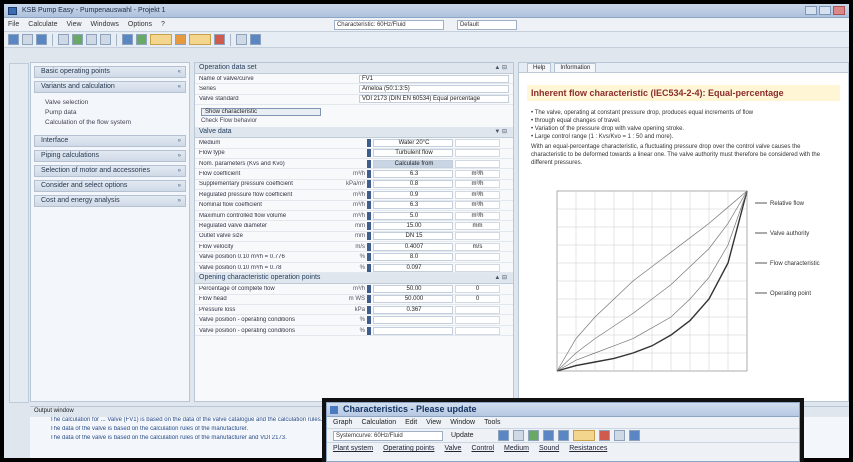 The image size is (853, 462). What do you see at coordinates (548, 435) in the screenshot?
I see `zoom-in-icon` at bounding box center [548, 435].